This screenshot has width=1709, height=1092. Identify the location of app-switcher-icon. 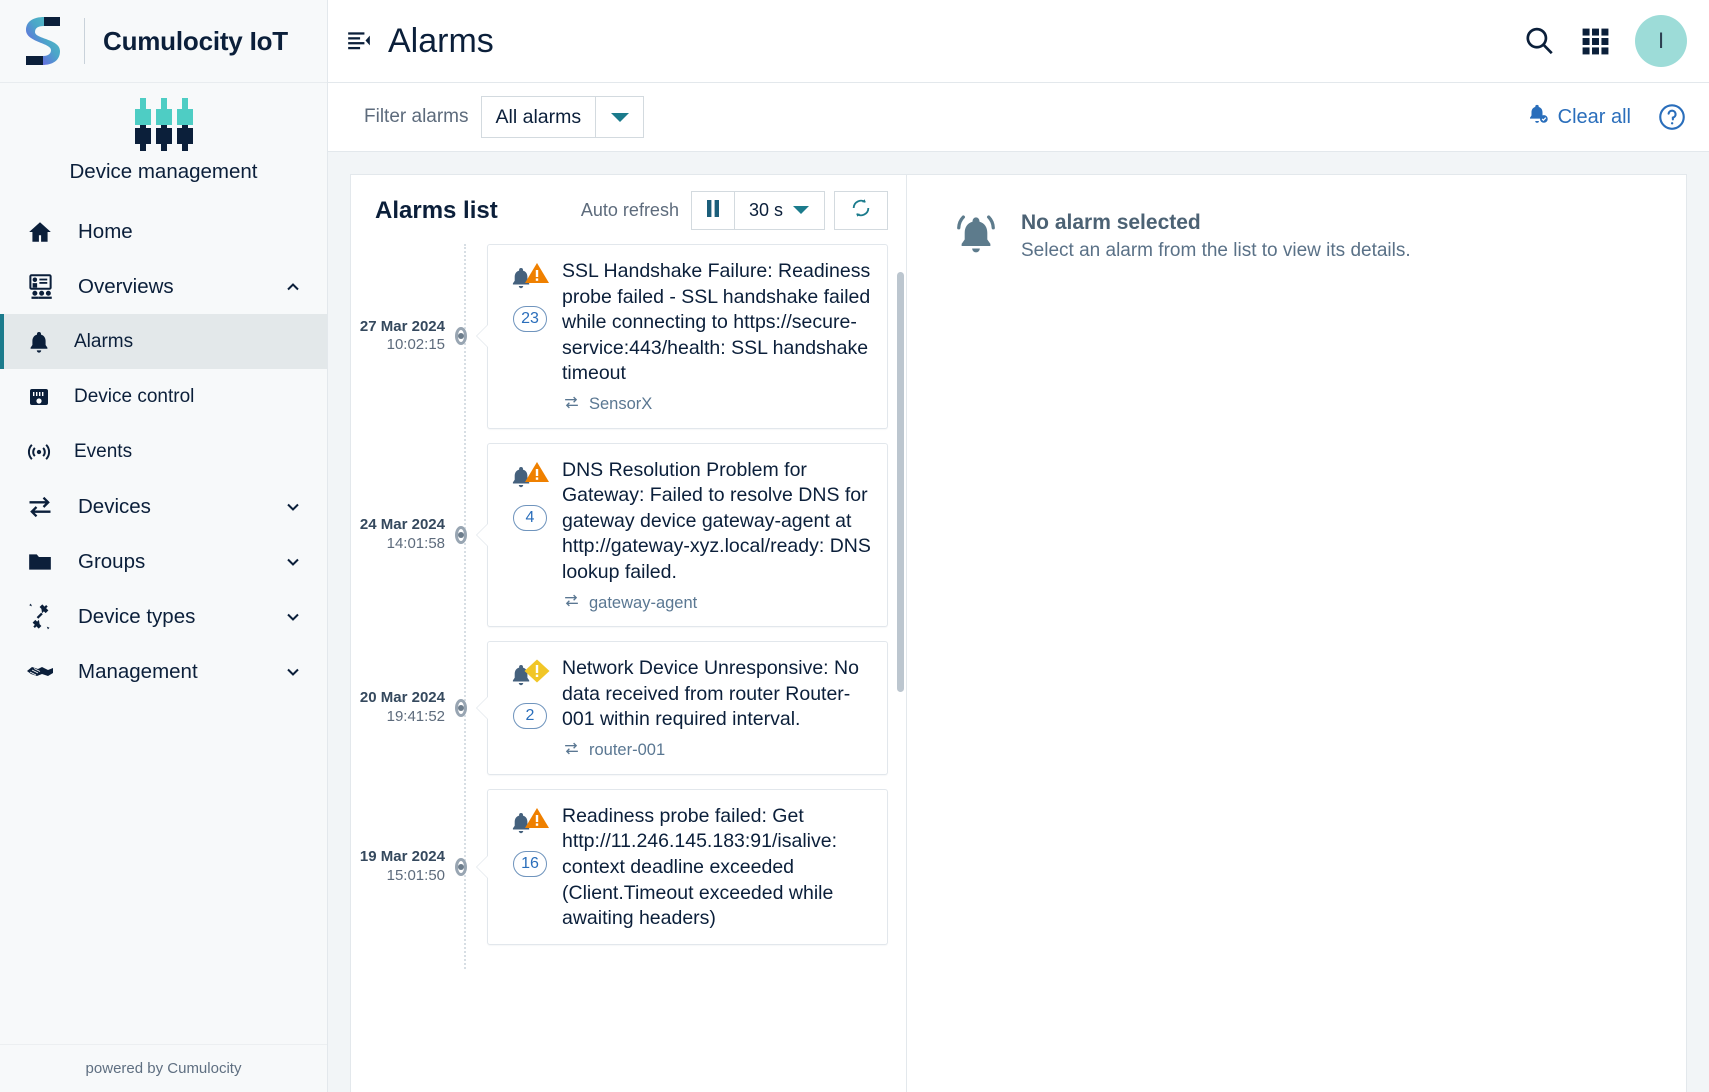
(1595, 41).